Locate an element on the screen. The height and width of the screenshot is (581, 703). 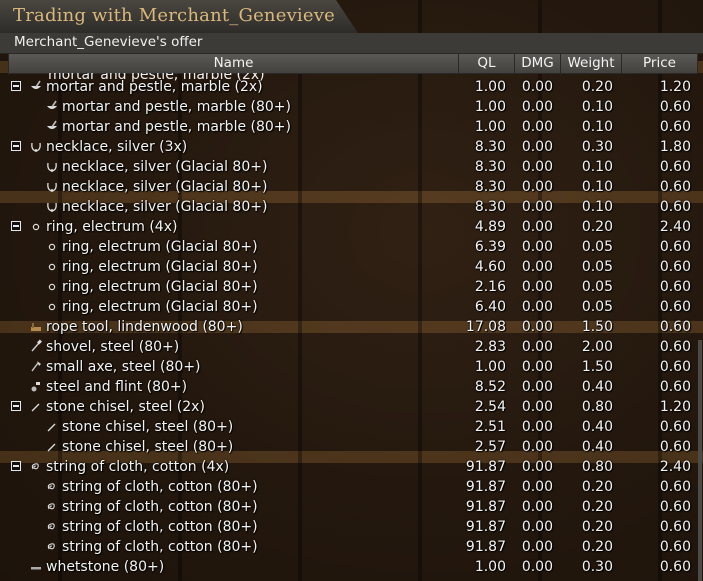
item-weight: 0.80 is located at coordinates (597, 467).